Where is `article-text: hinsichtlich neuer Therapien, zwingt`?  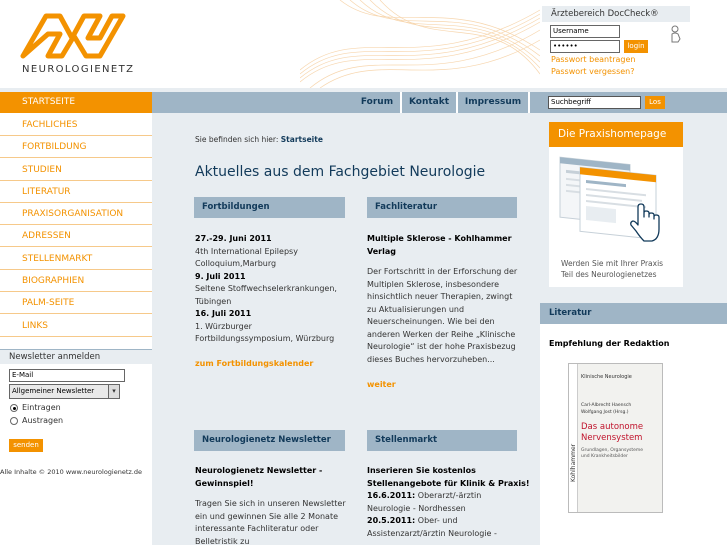 article-text: hinsichtlich neuer Therapien, zwingt is located at coordinates (440, 296).